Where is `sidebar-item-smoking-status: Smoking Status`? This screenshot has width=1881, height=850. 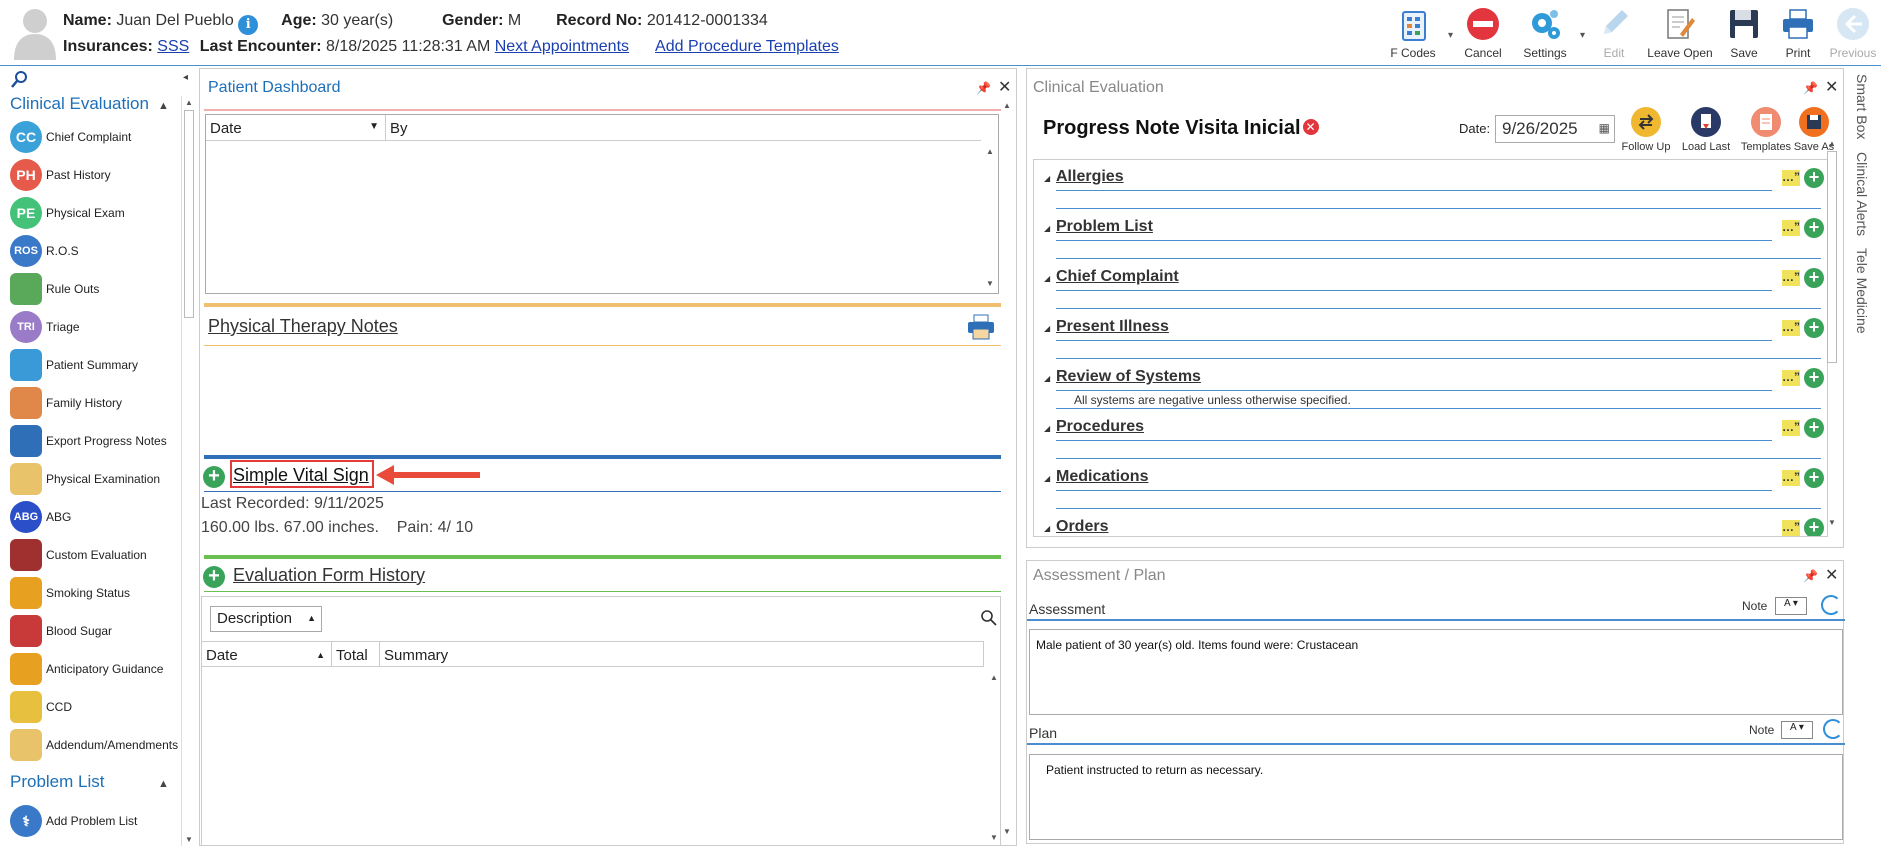 sidebar-item-smoking-status: Smoking Status is located at coordinates (70, 593).